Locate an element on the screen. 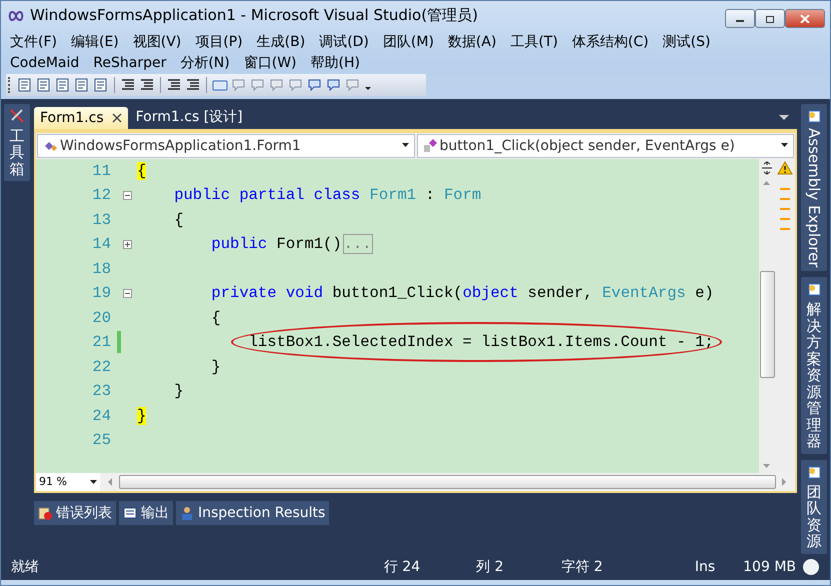 The height and width of the screenshot is (586, 831). menu-item: 文件(F) is located at coordinates (33, 41).